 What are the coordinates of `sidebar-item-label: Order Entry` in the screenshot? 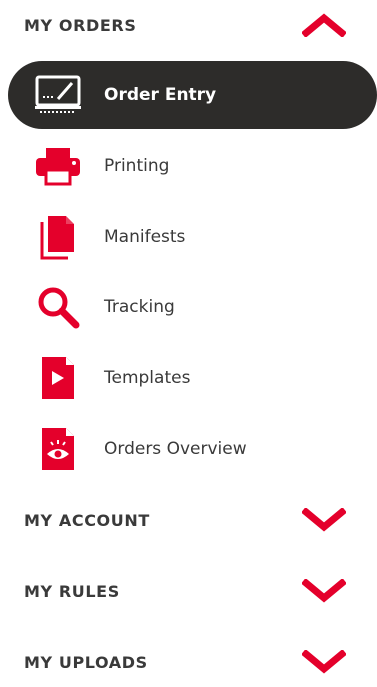 It's located at (160, 95).